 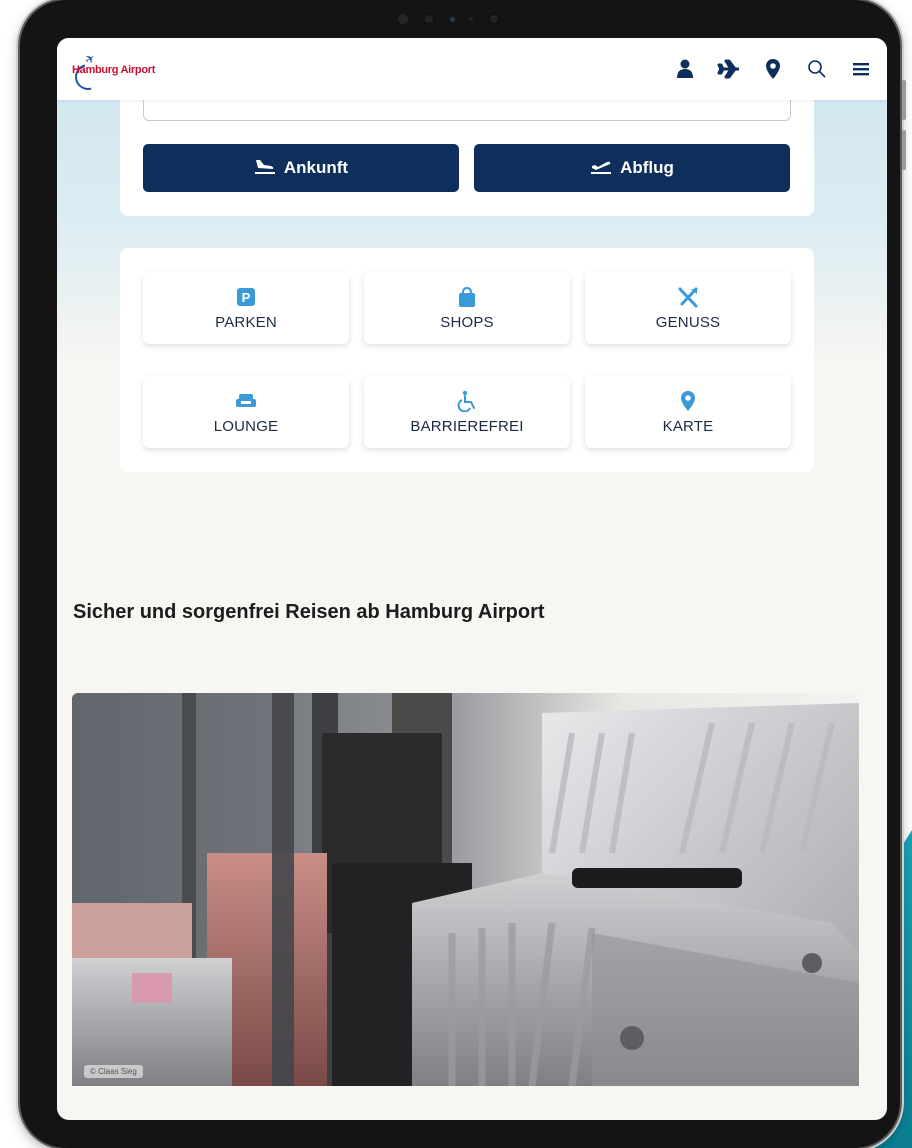 I want to click on user-icon, so click(x=685, y=69).